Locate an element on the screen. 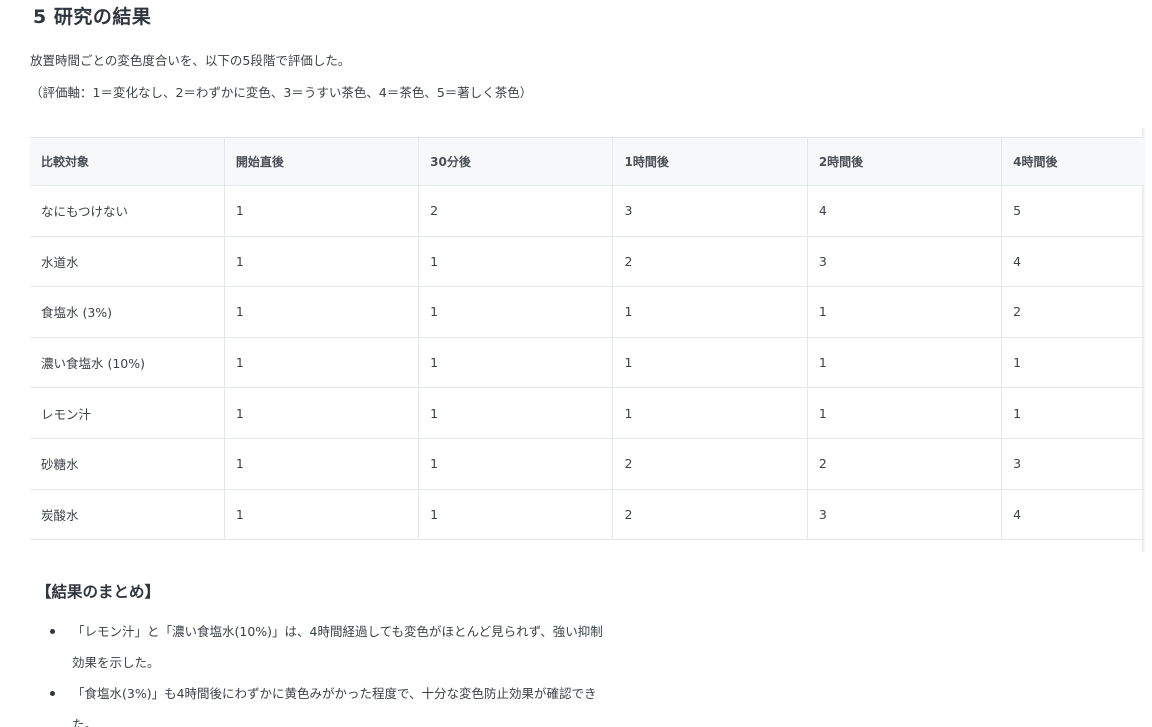 The width and height of the screenshot is (1152, 727). table-row: 食塩水 (3%) 1 1 1 1 2 is located at coordinates (587, 312).